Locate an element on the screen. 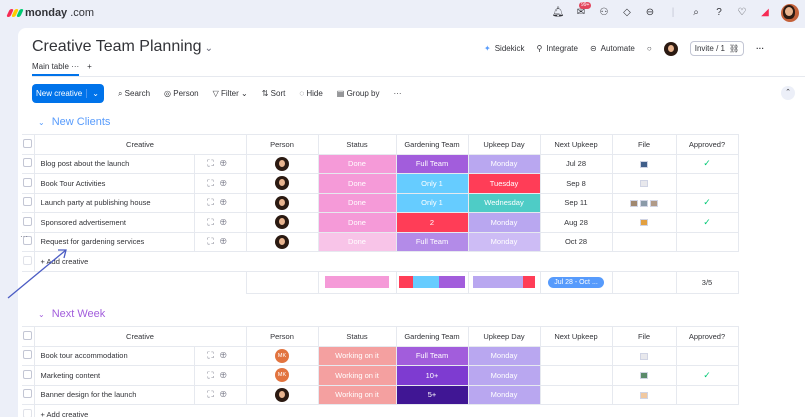  team-cell: 5+ is located at coordinates (432, 394).